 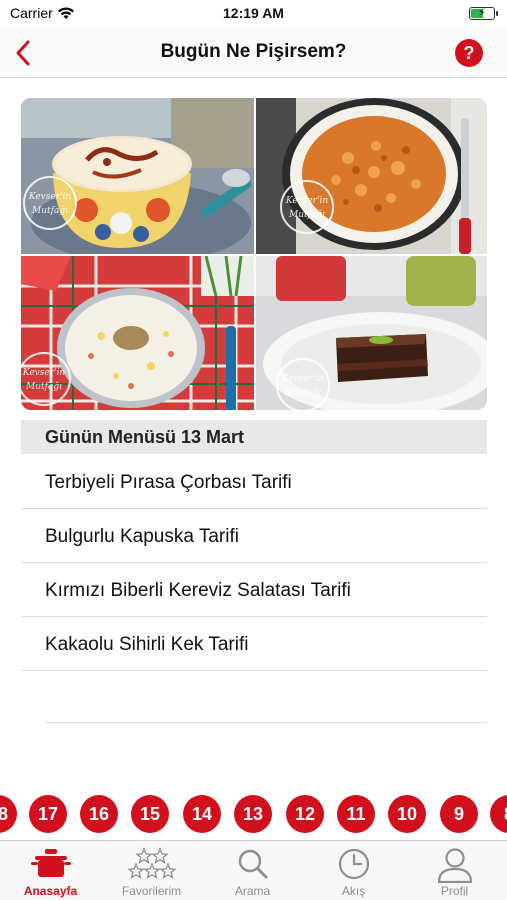 I want to click on tab-feed: Akış, so click(x=353, y=870).